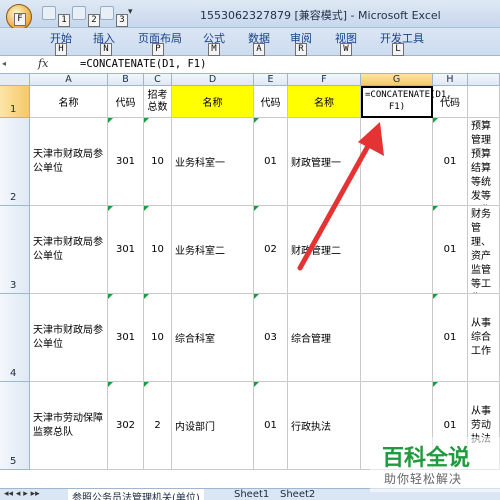 The image size is (500, 500). What do you see at coordinates (423, 479) in the screenshot?
I see `watermark-subtitle: 助你轻松解决` at bounding box center [423, 479].